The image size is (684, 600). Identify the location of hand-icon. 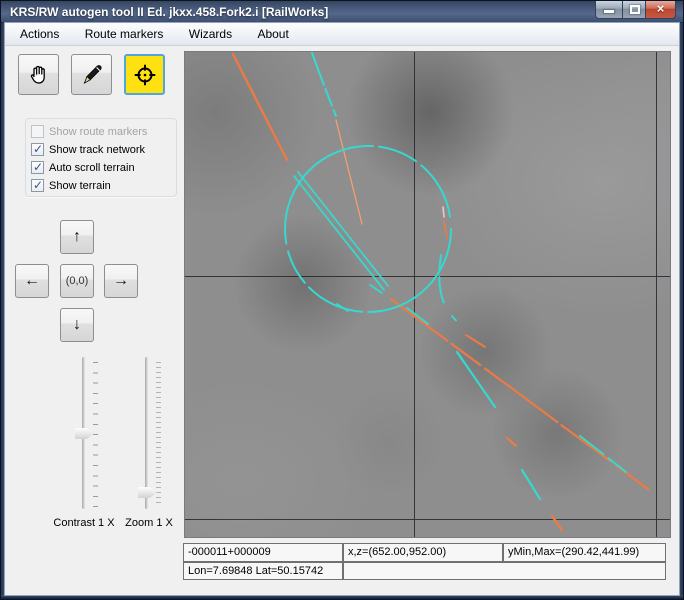
(37, 74).